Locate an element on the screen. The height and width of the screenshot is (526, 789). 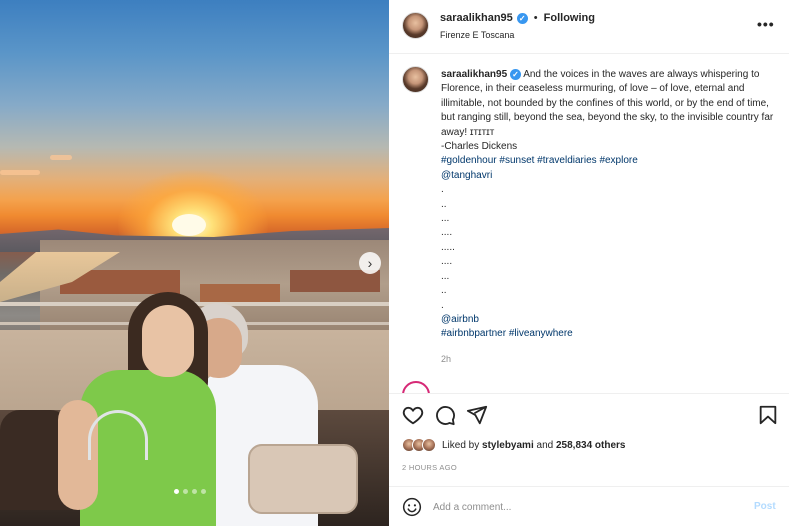
likes-summary: Liked by stylebyami and 258,834 others is located at coordinates (513, 445).